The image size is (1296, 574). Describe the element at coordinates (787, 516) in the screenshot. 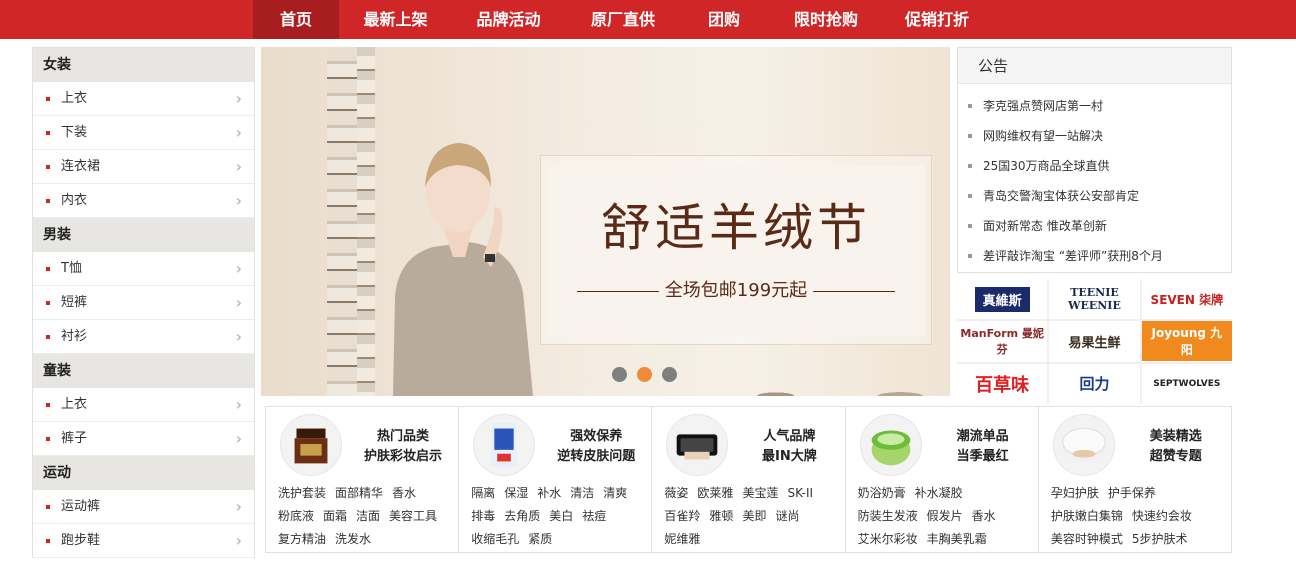

I see `product-link: 谜尚` at that location.